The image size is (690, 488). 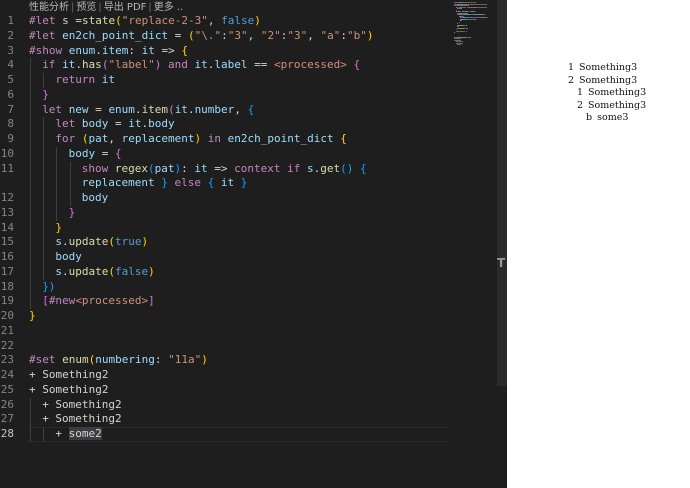 I want to click on code-line: 7 let new = enum.item(it.number, {, so click(x=240, y=110).